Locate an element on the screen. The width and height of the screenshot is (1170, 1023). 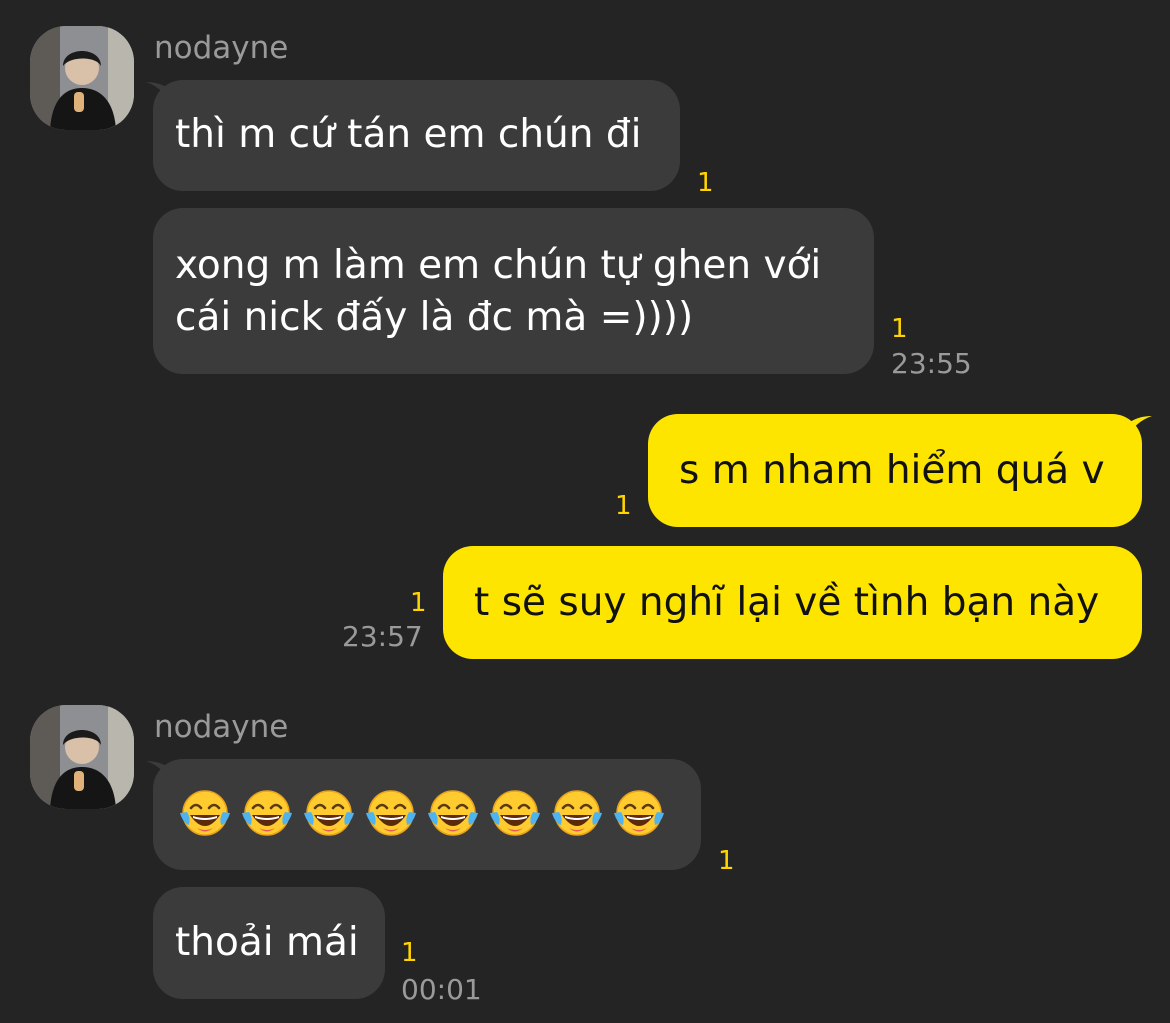
message-bubble: thì m cứ tán em chún đi is located at coordinates (416, 135).